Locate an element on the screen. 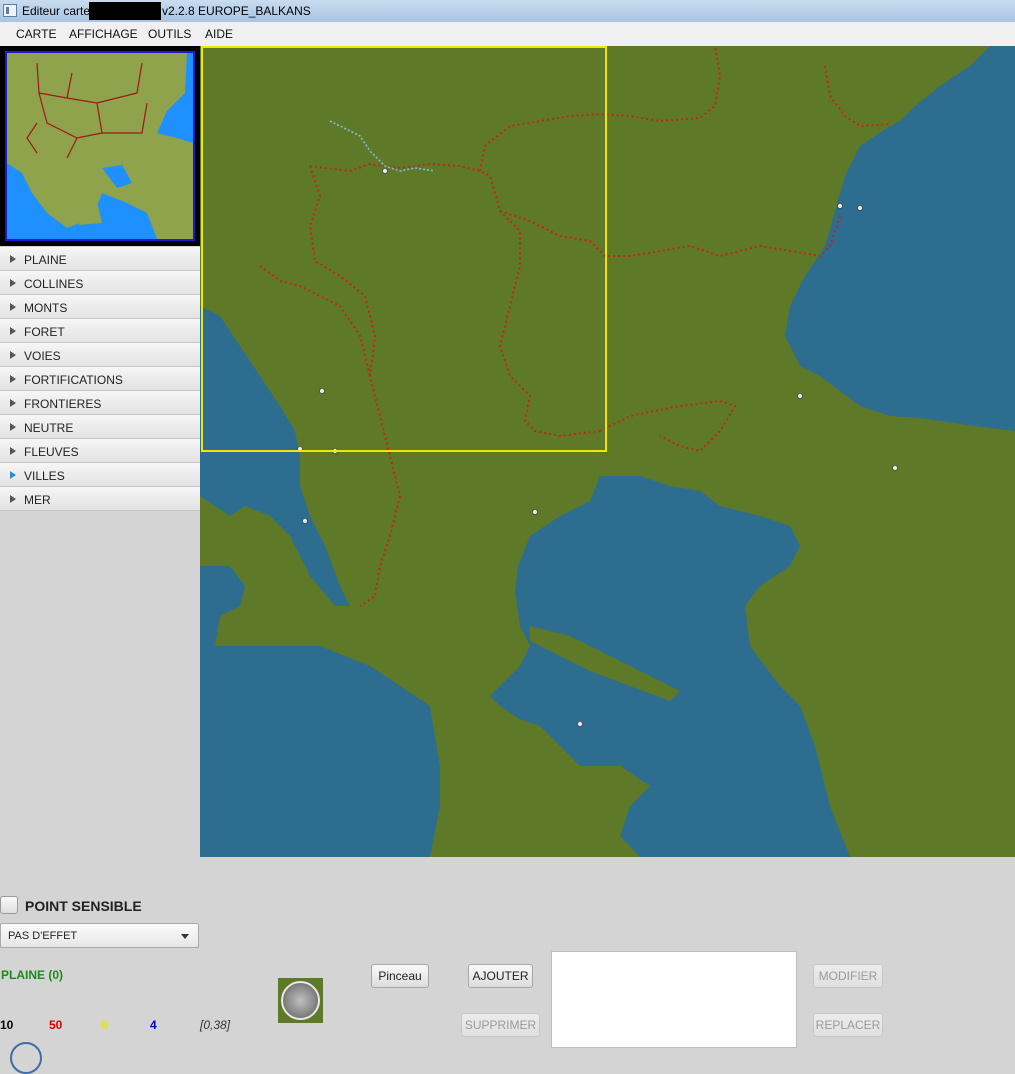 The width and height of the screenshot is (1015, 1074). category-plaine: PLAINE is located at coordinates (100, 259).